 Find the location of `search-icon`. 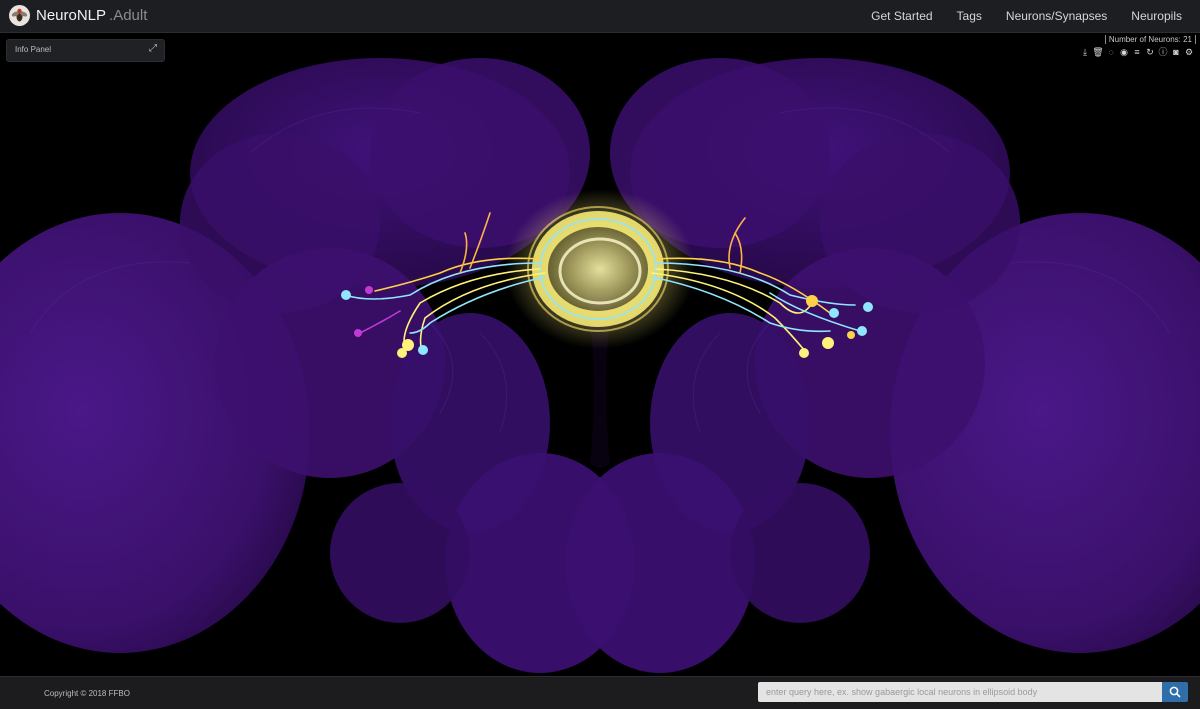

search-icon is located at coordinates (1175, 692).